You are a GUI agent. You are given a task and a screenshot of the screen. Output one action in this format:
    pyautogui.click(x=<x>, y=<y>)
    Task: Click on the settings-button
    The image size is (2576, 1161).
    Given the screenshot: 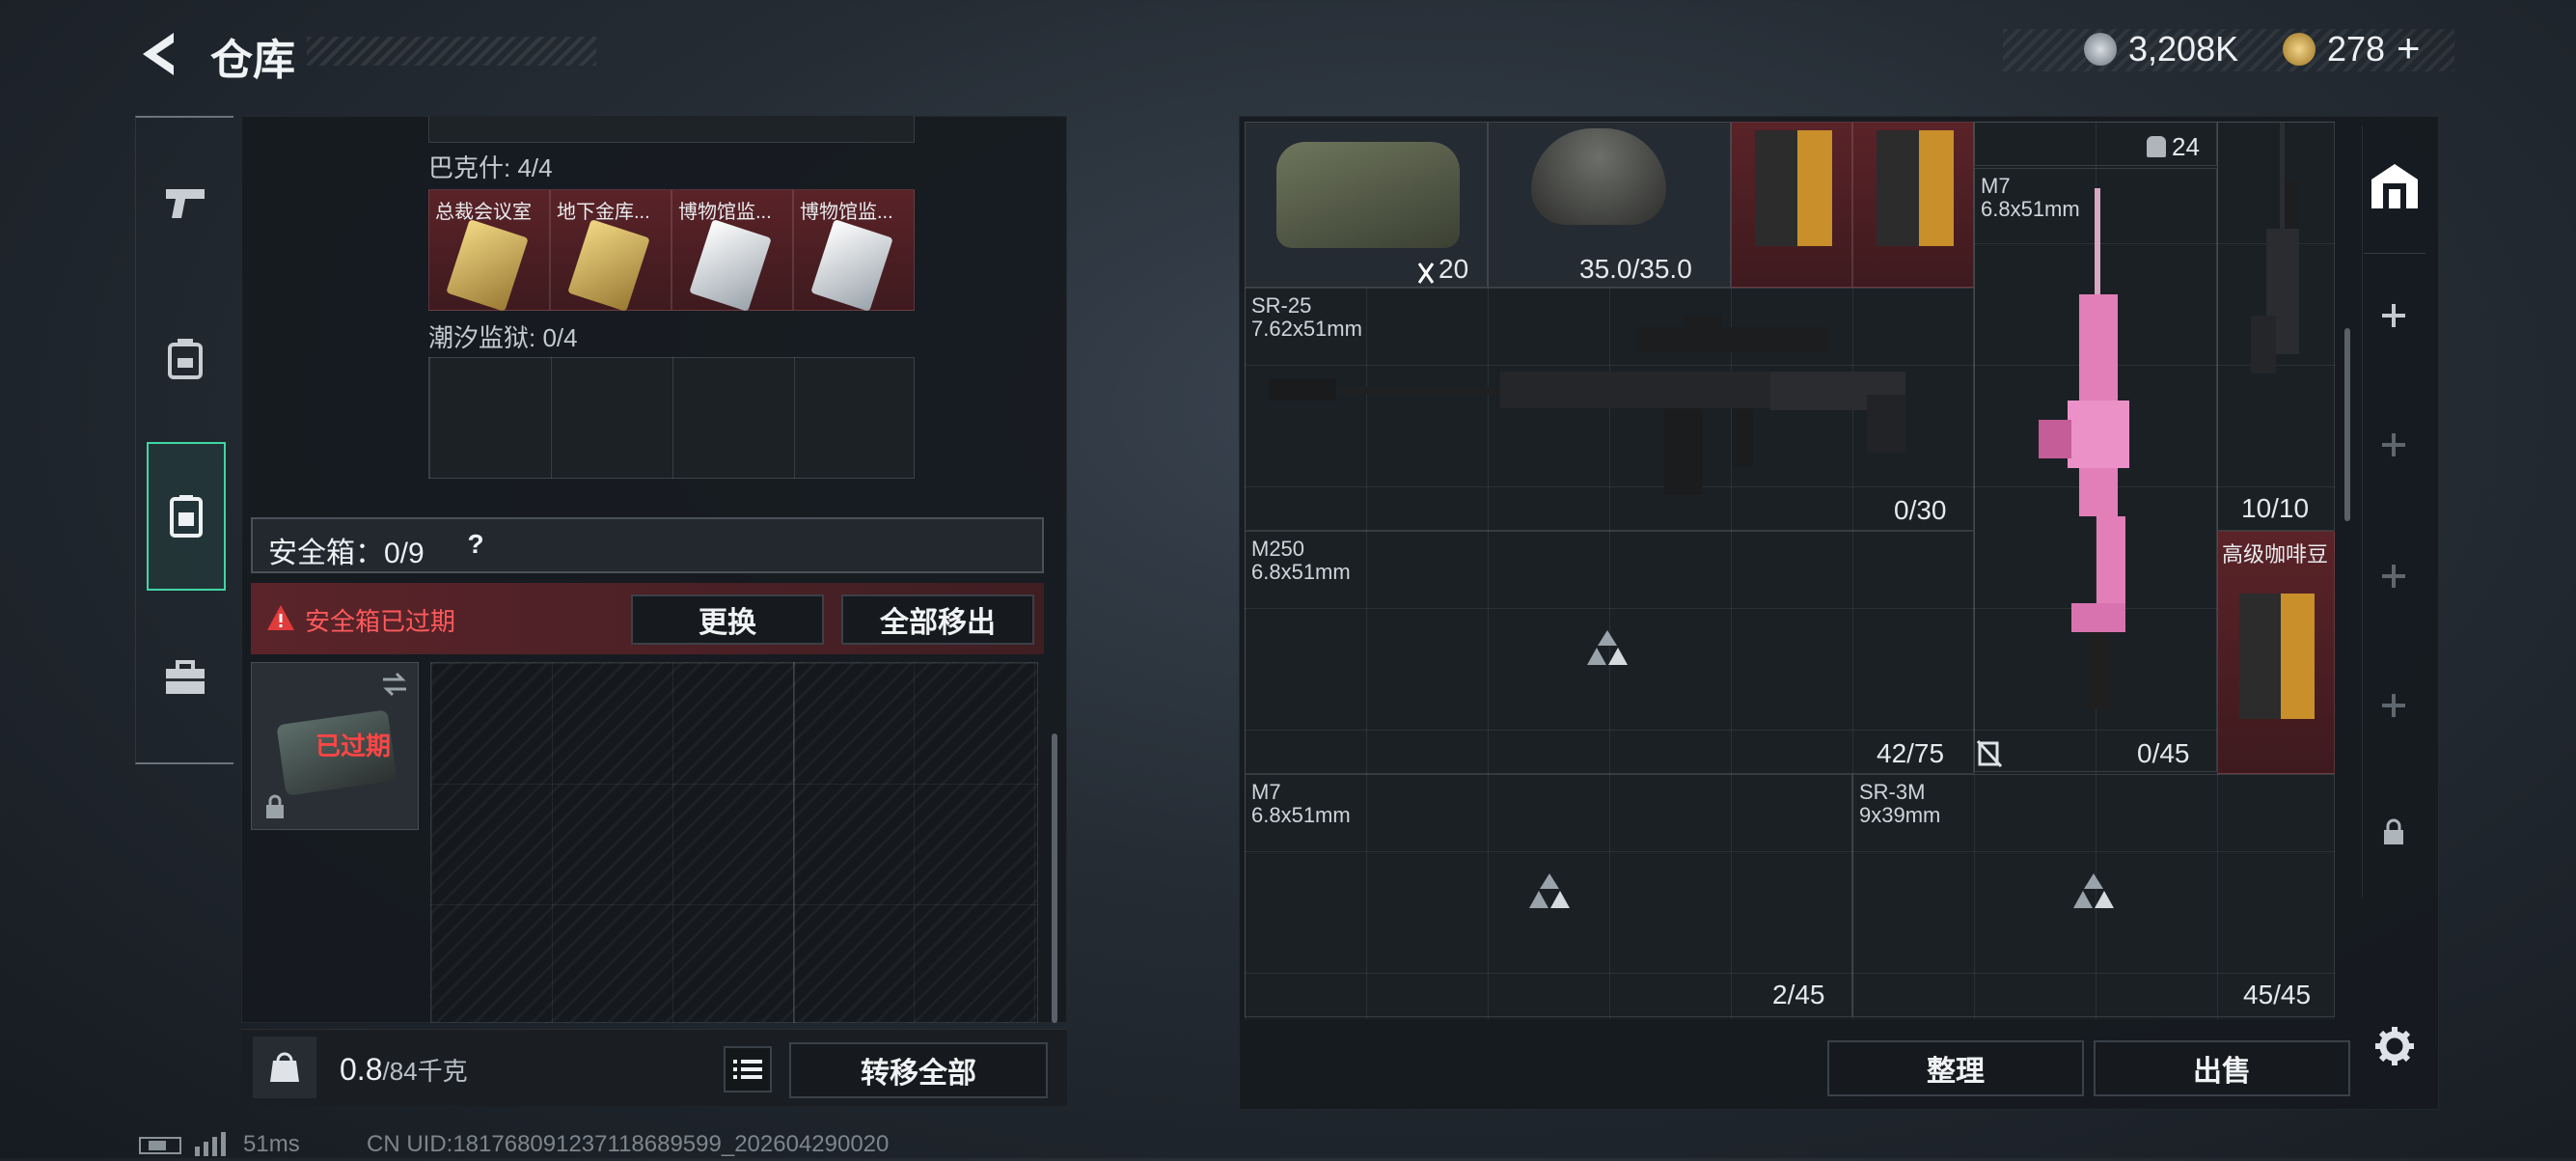 What is the action you would take?
    pyautogui.click(x=2395, y=1046)
    